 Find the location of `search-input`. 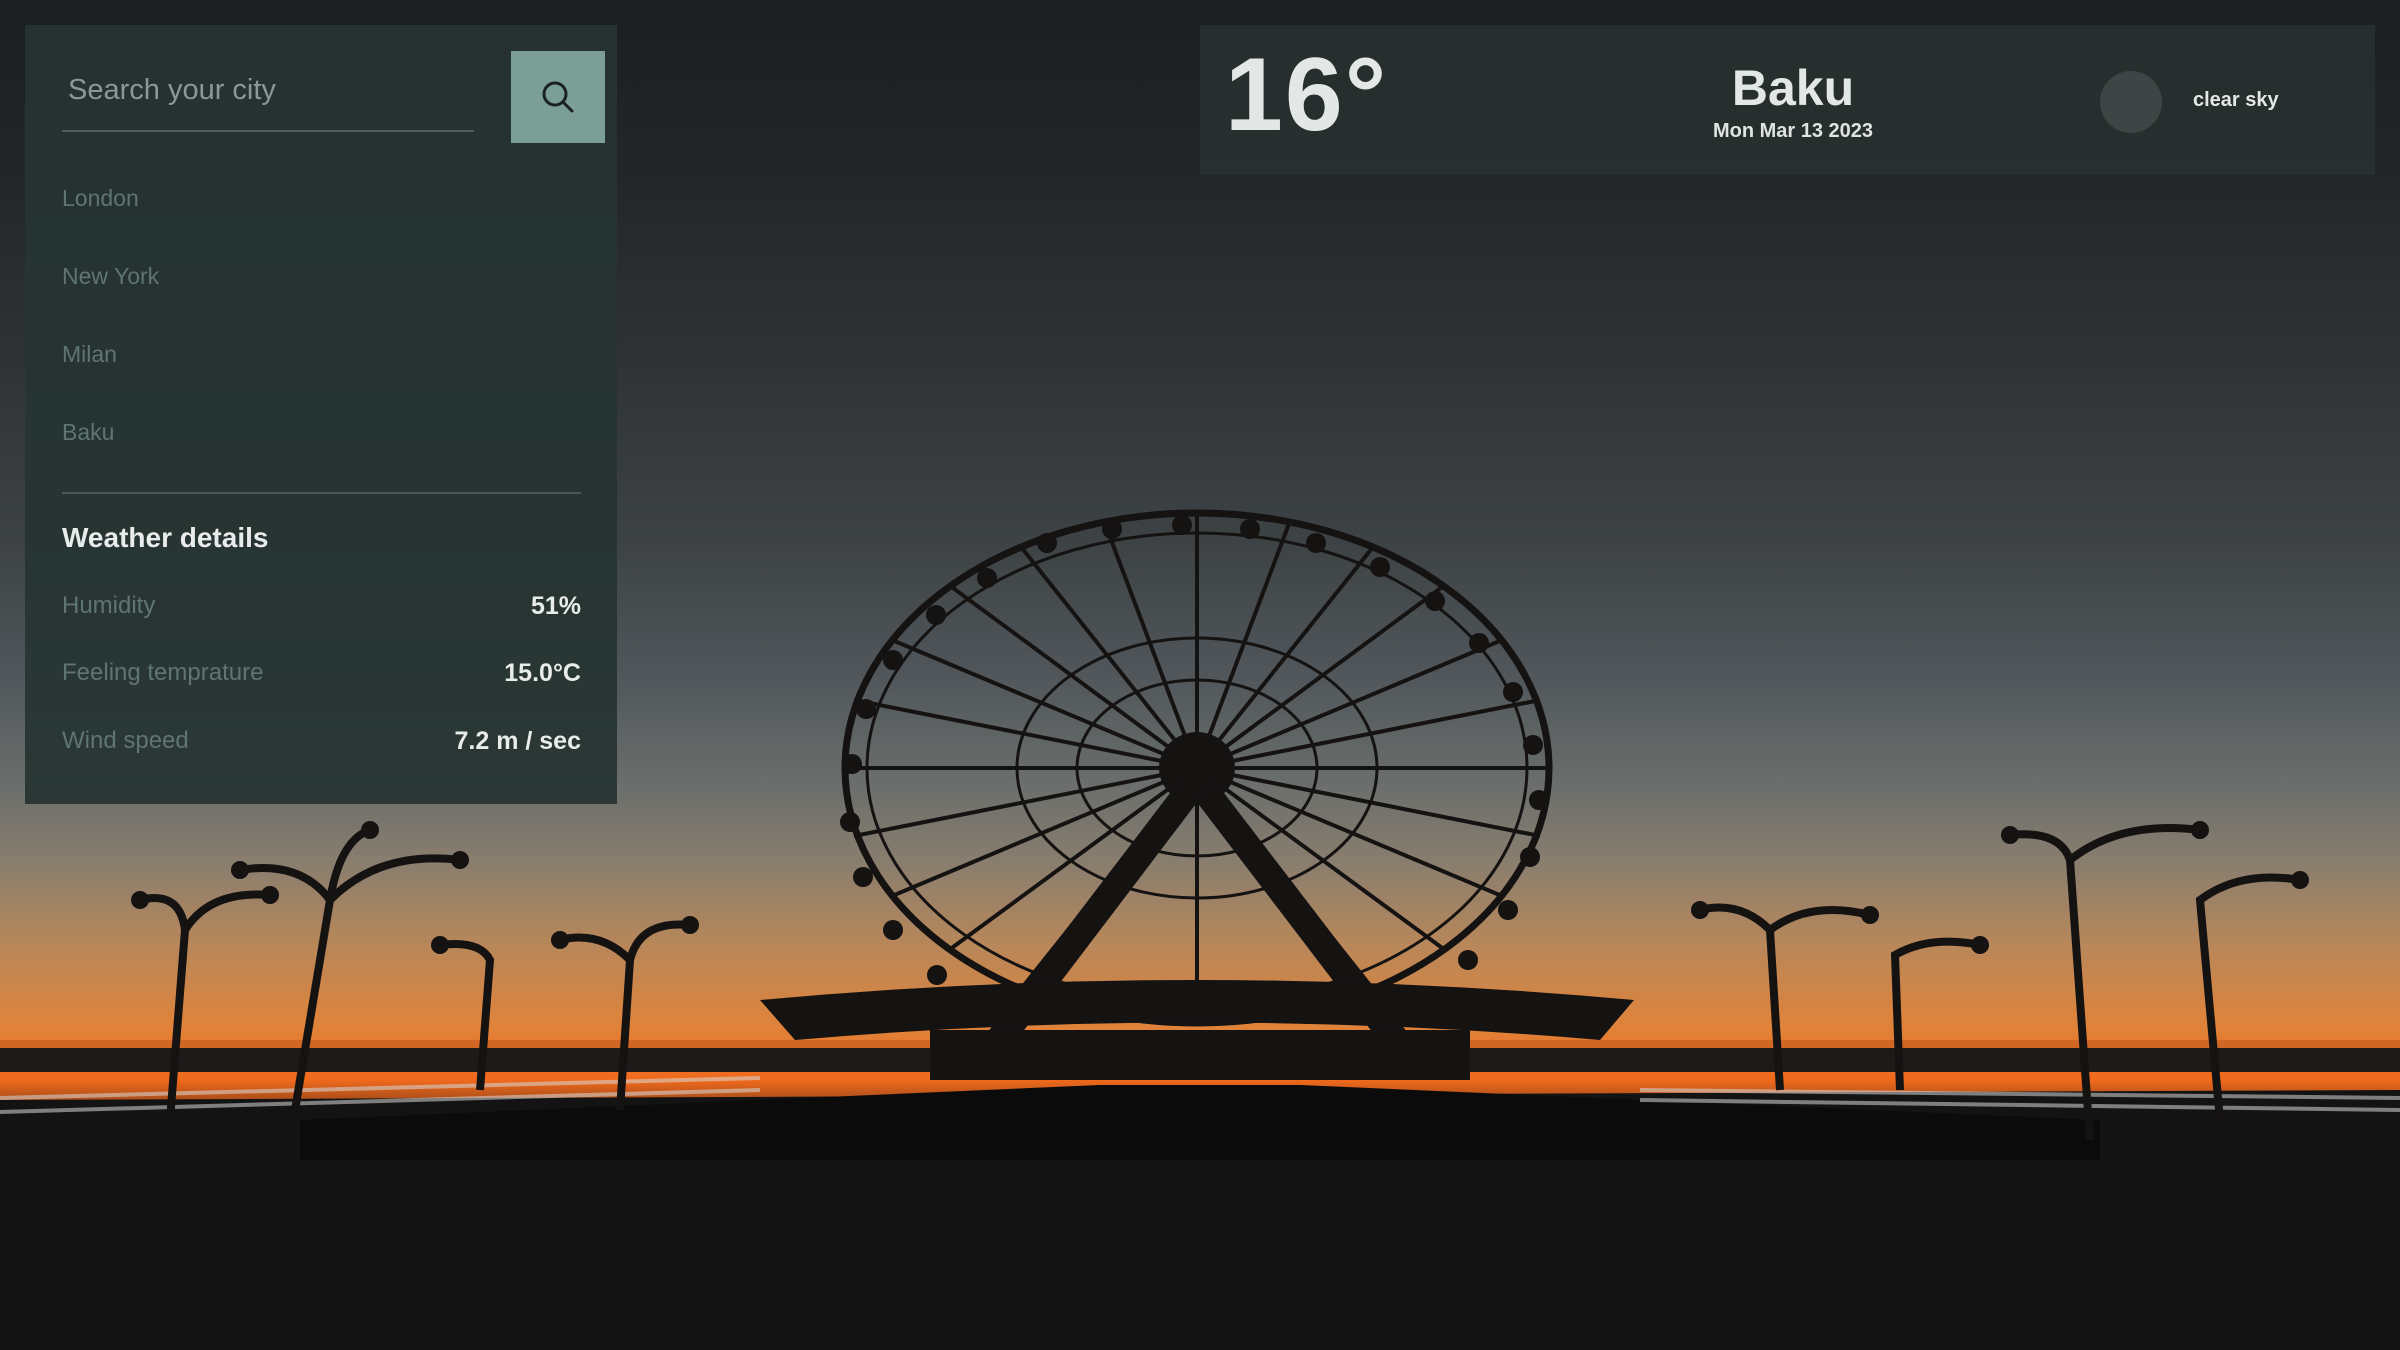

search-input is located at coordinates (268, 91).